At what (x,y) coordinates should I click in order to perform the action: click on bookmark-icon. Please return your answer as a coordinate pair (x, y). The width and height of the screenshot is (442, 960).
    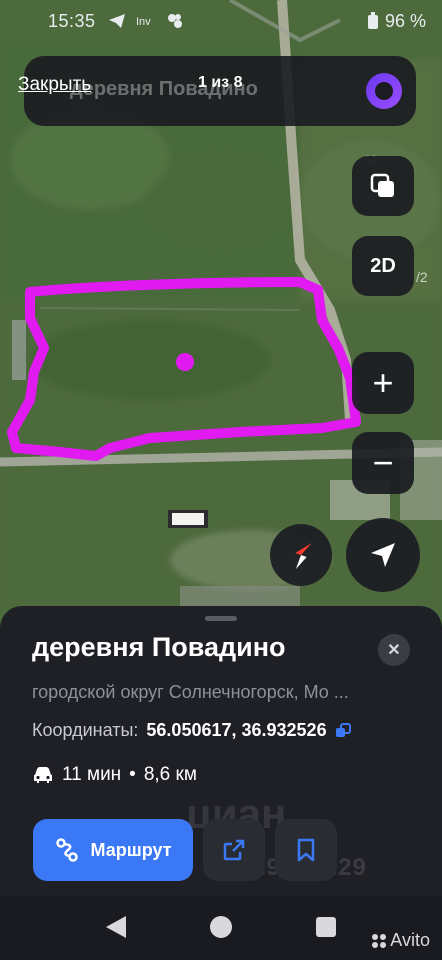
    Looking at the image, I should click on (306, 850).